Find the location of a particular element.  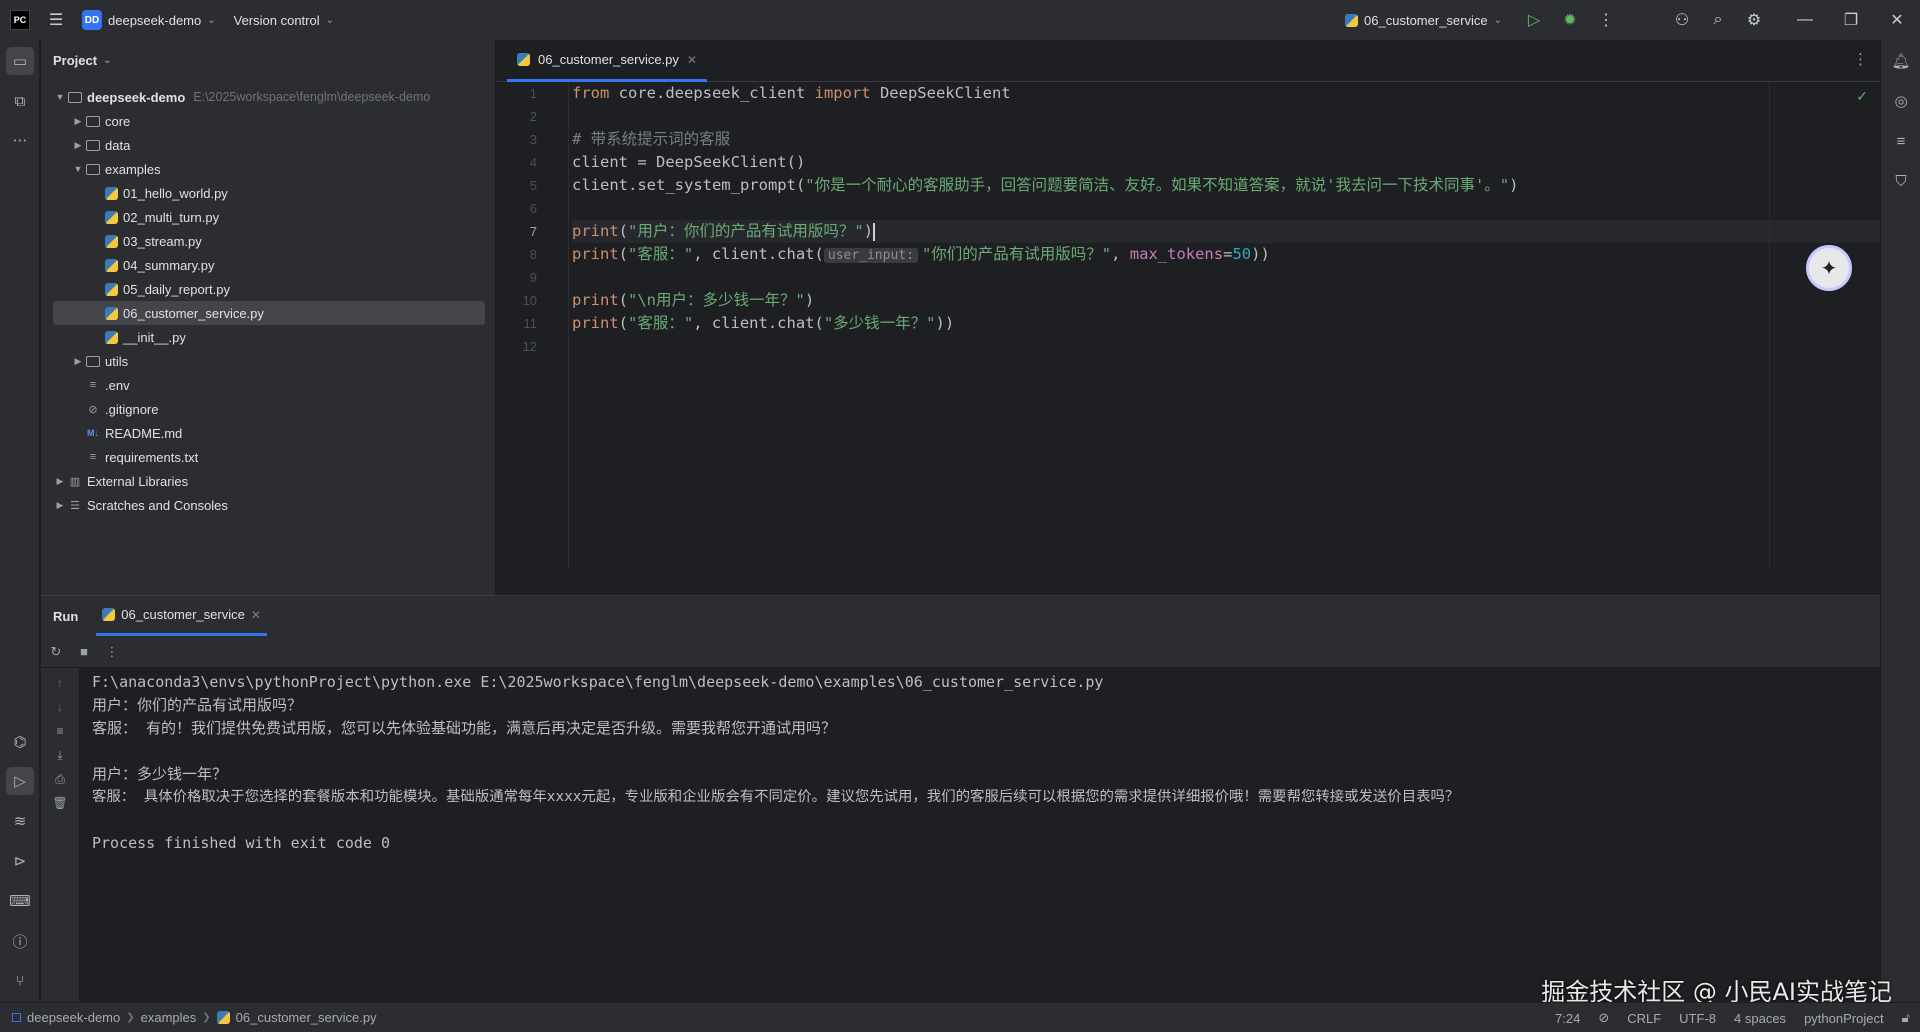

chevron-down-icon: ⌄ is located at coordinates (211, 20).